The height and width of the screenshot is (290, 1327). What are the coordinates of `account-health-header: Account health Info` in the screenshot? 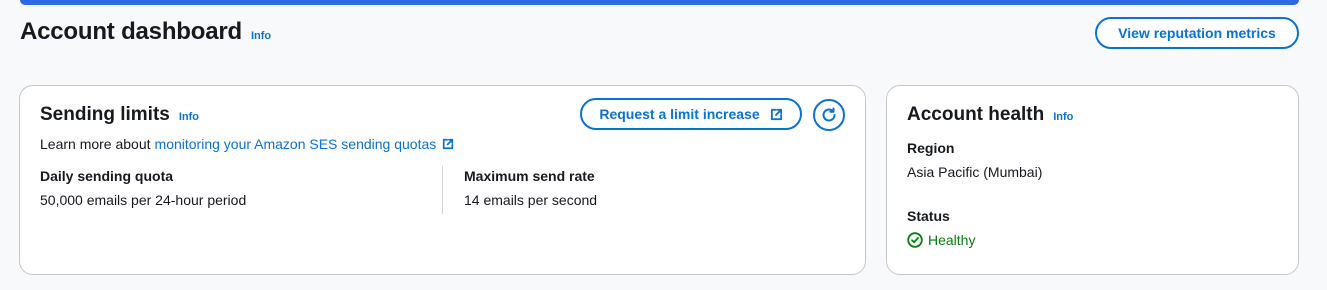 It's located at (990, 115).